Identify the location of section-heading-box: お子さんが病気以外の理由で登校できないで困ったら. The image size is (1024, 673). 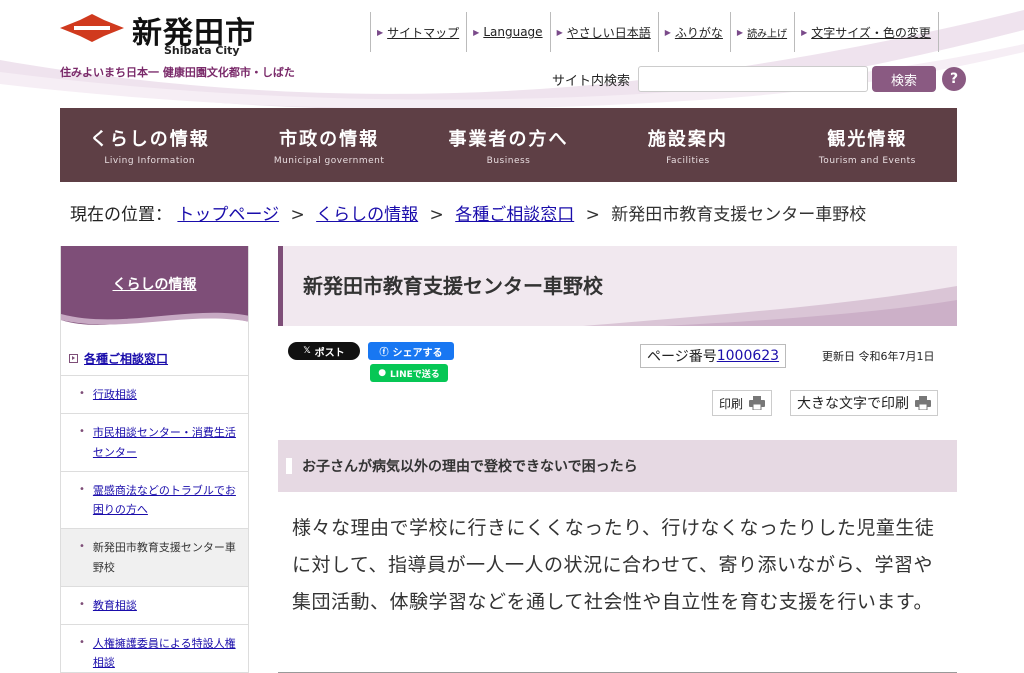
(617, 466).